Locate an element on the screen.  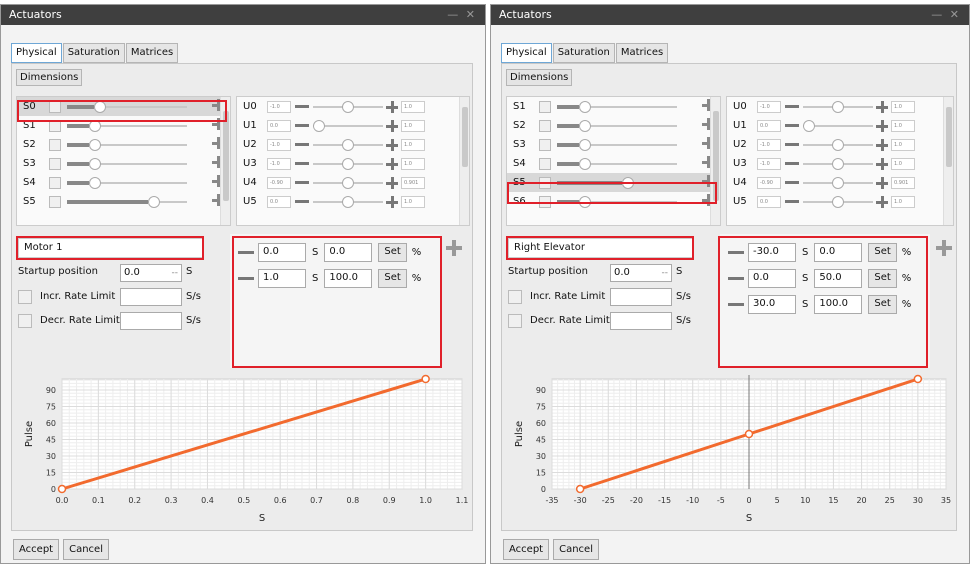
incr-rate-limit-input is located at coordinates (151, 297).